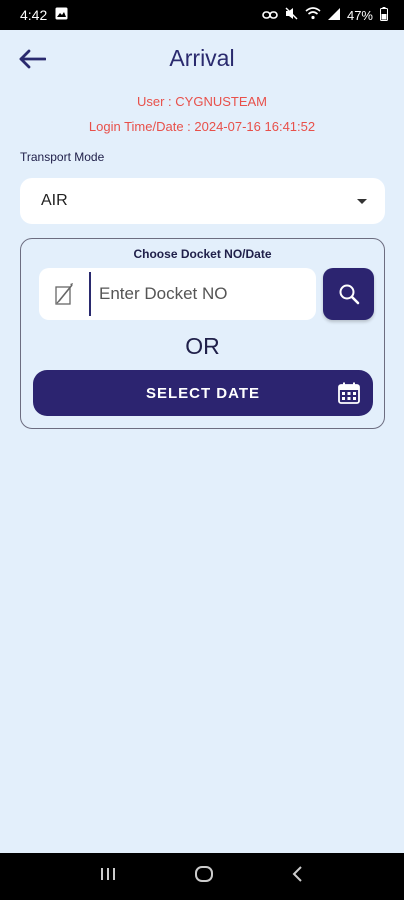 Image resolution: width=404 pixels, height=900 pixels. I want to click on system-nav-bar, so click(202, 876).